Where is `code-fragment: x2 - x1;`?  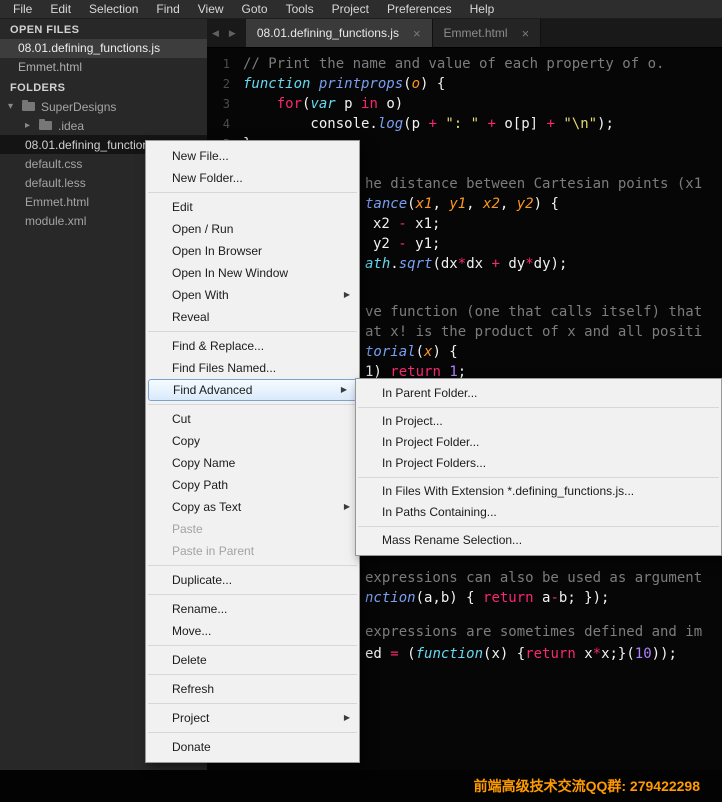
code-fragment: x2 - x1; is located at coordinates (406, 224).